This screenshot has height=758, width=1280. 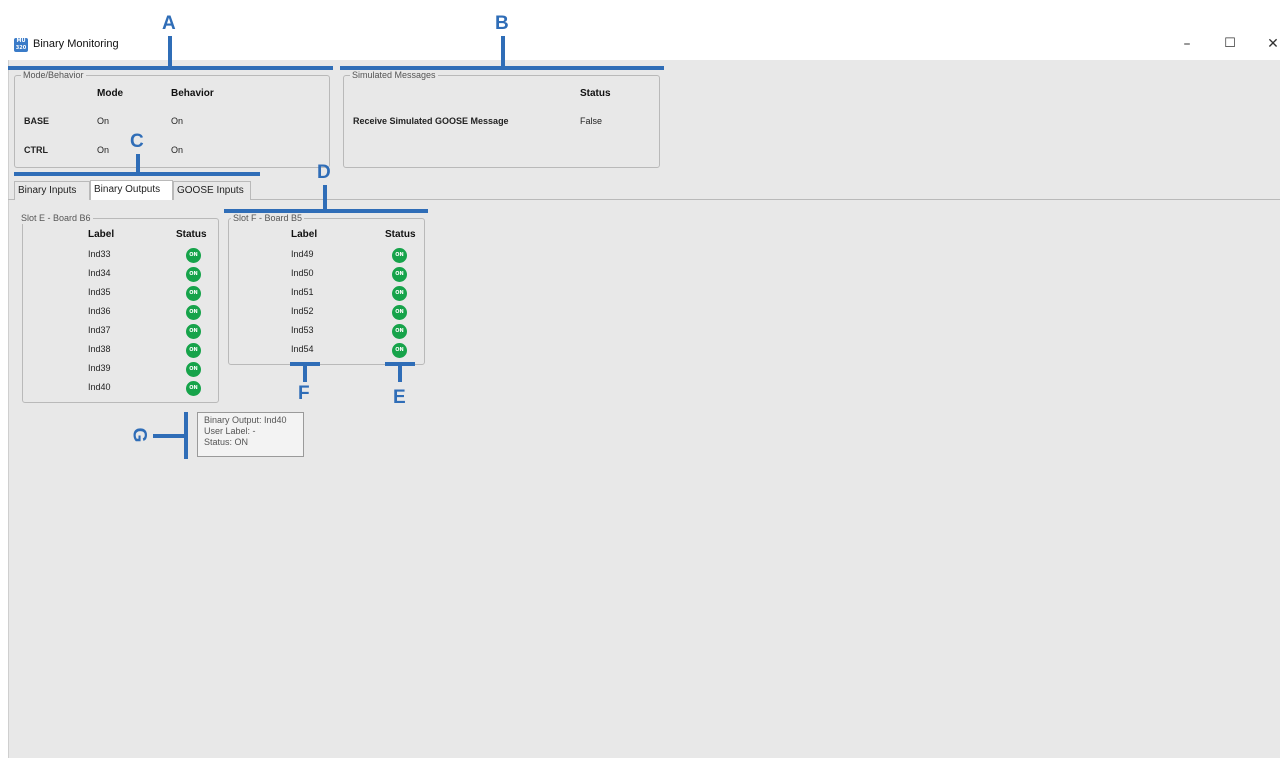 I want to click on behavior-column-header: Behavior, so click(x=192, y=93).